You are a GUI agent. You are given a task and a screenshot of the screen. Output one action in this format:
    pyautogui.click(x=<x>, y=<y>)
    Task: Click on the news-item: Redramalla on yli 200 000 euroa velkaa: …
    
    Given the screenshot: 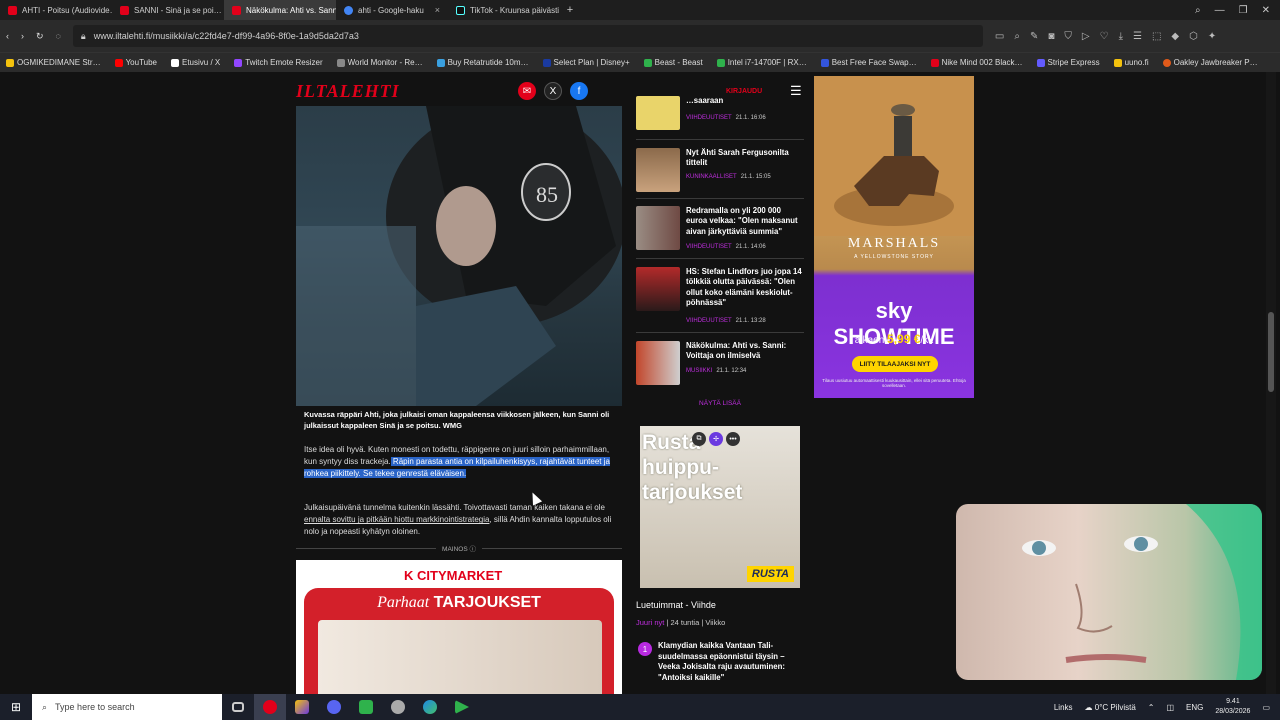 What is the action you would take?
    pyautogui.click(x=720, y=230)
    